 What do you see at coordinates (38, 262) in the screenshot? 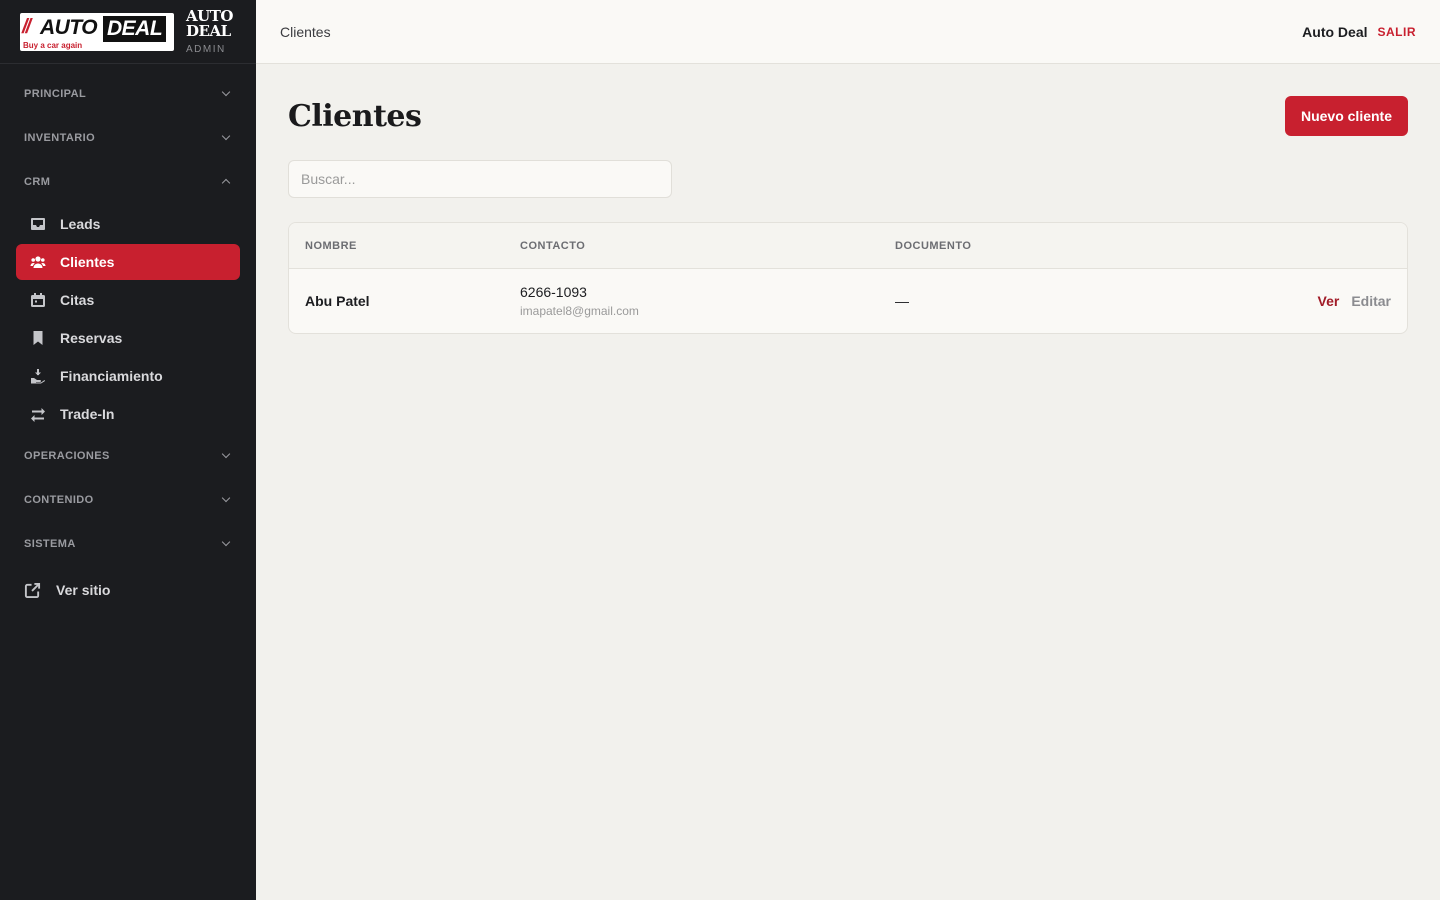
I see `users-icon` at bounding box center [38, 262].